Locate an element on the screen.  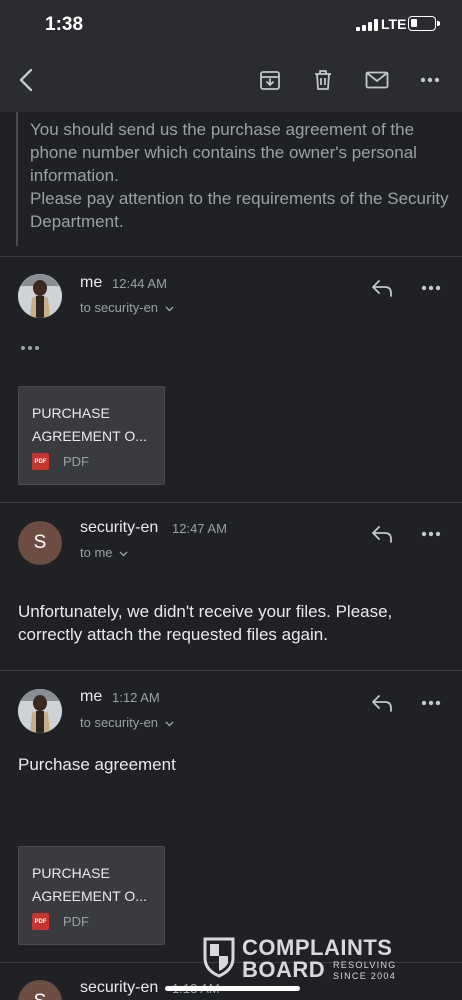
home-indicator is located at coordinates (232, 988).